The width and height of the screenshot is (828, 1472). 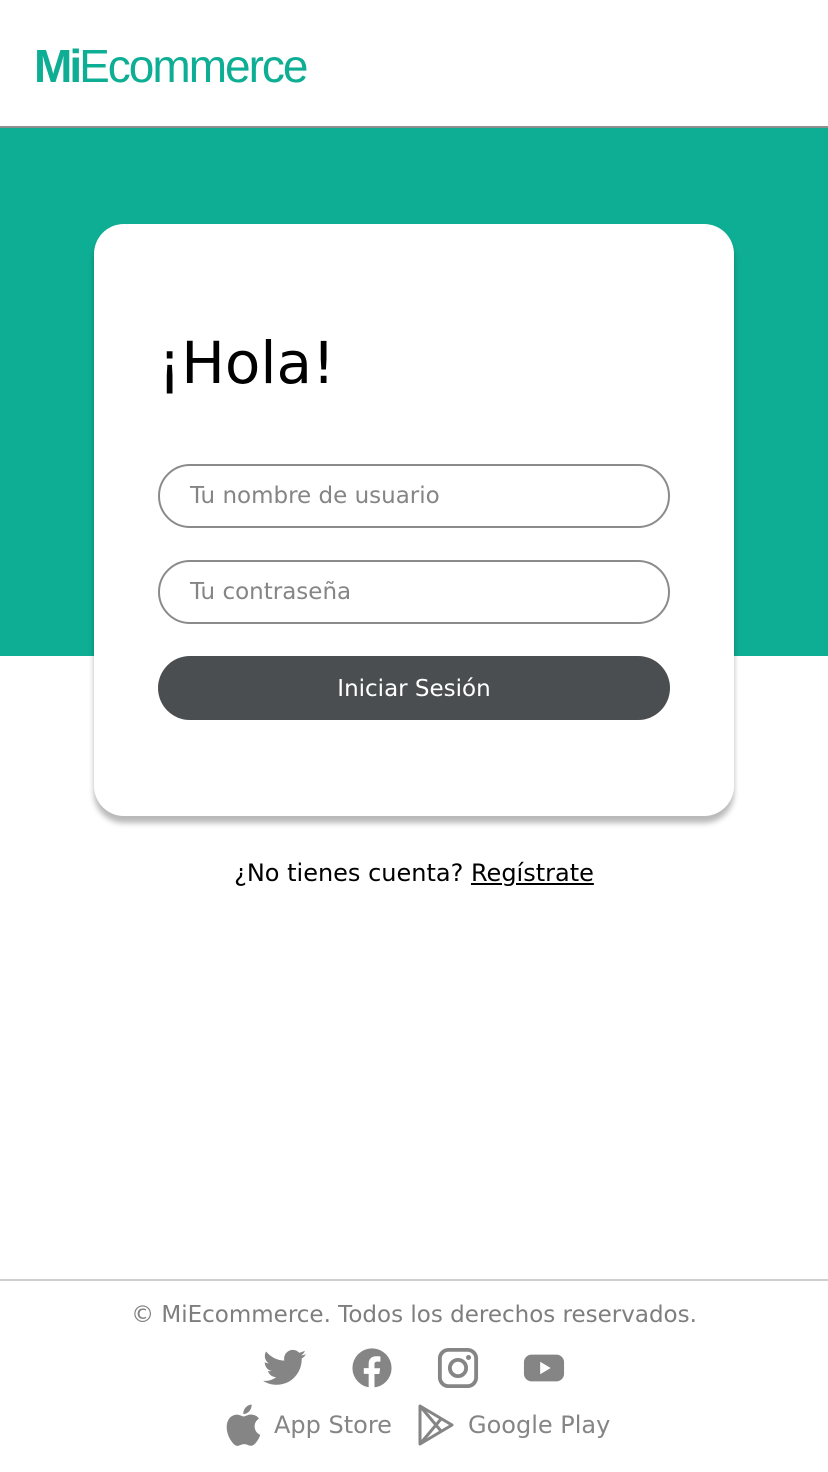 I want to click on greeting-title: ¡Hola!, so click(x=247, y=363).